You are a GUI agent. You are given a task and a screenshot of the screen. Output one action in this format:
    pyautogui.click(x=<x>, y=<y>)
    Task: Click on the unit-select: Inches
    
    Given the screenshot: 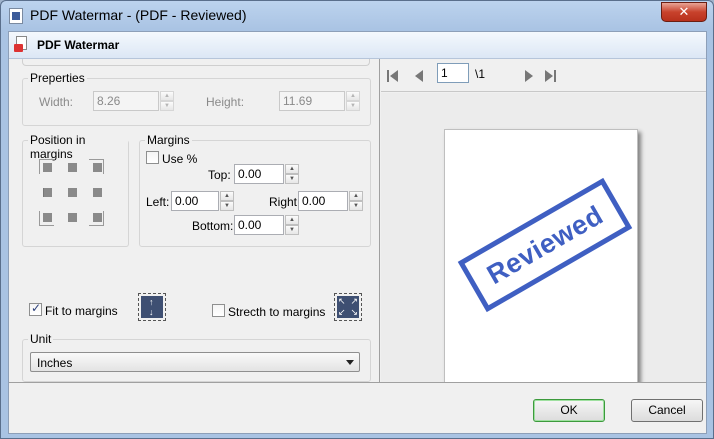 What is the action you would take?
    pyautogui.click(x=195, y=362)
    